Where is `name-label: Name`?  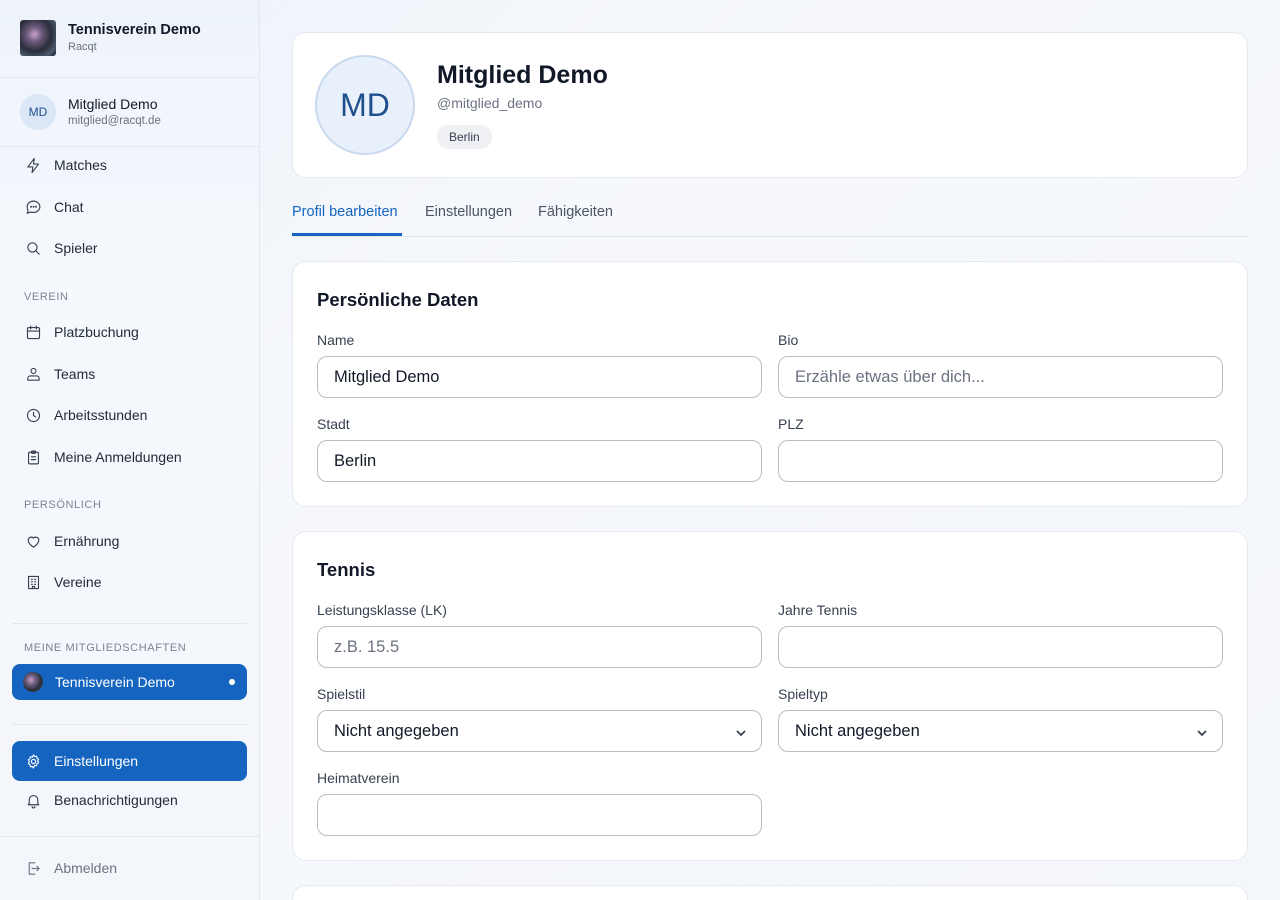
name-label: Name is located at coordinates (336, 340).